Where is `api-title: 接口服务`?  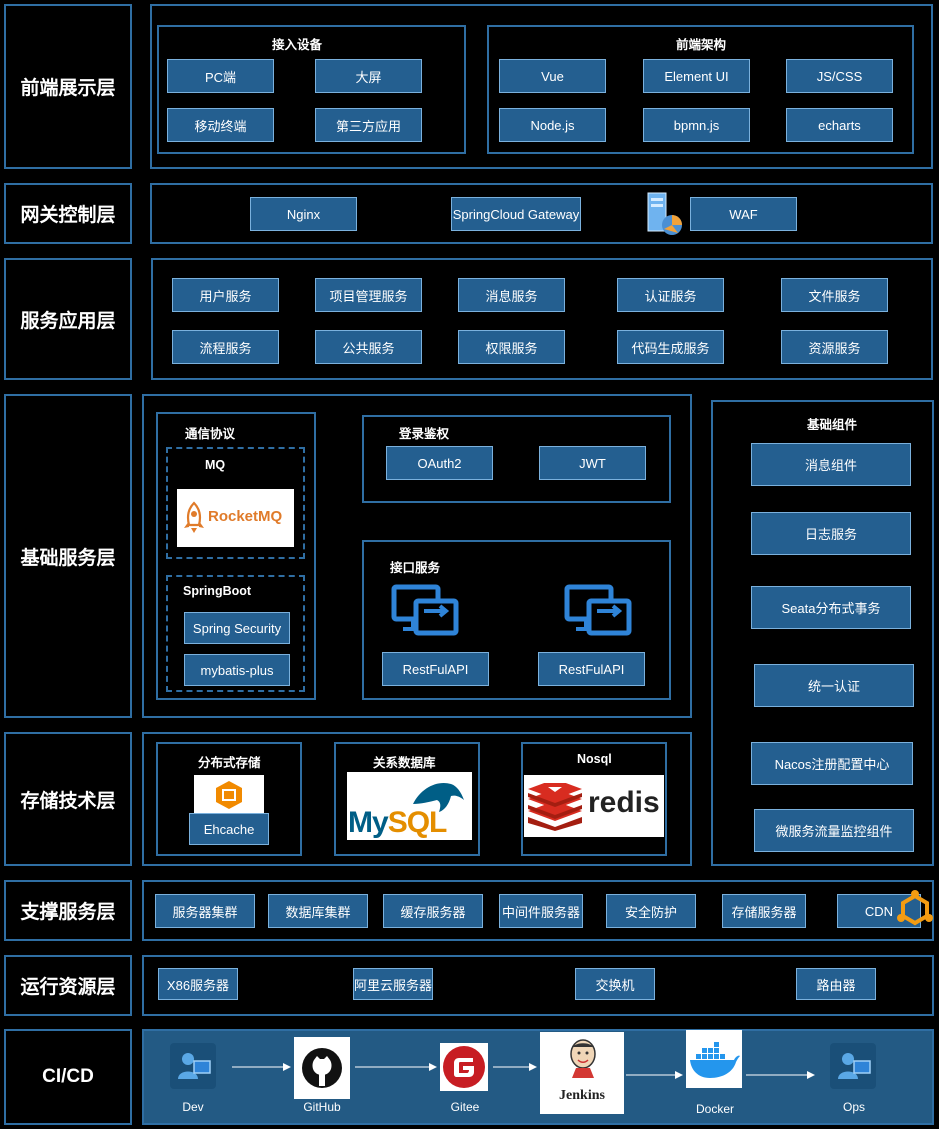 api-title: 接口服务 is located at coordinates (415, 568).